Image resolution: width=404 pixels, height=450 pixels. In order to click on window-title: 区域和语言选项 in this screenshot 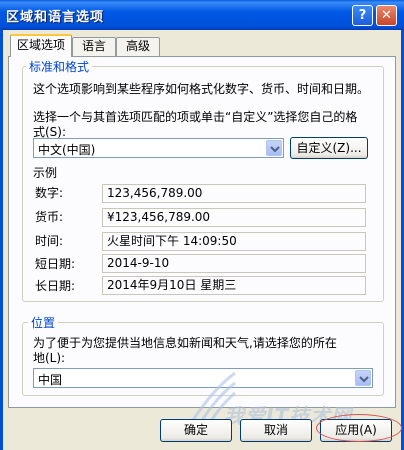, I will do `click(55, 17)`.